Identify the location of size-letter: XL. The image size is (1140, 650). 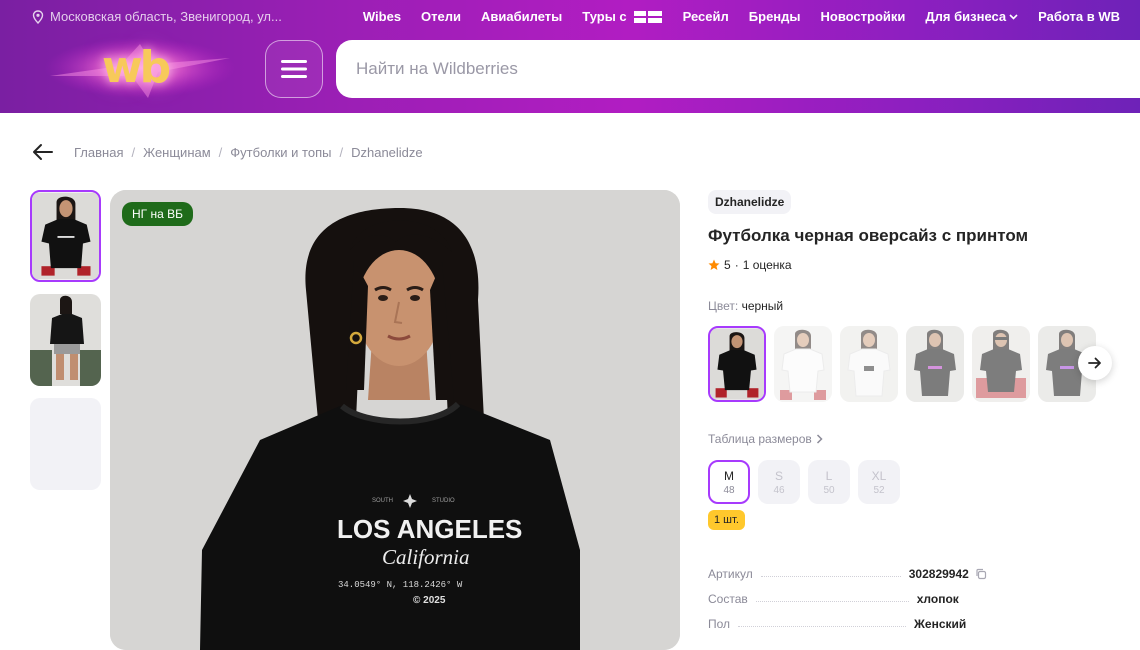
(879, 475).